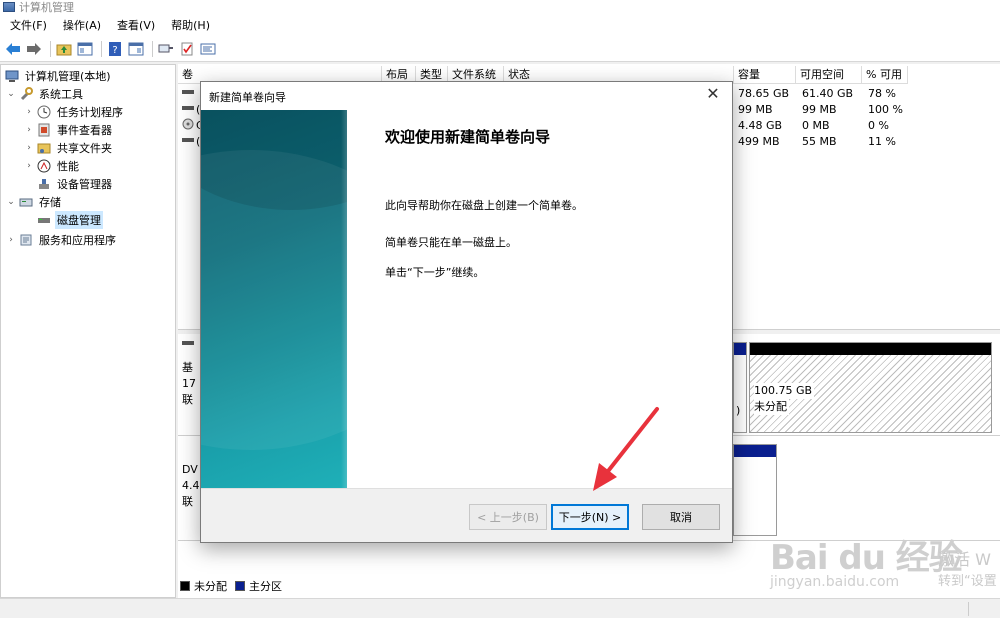 The width and height of the screenshot is (1000, 618). Describe the element at coordinates (44, 166) in the screenshot. I see `performance-icon` at that location.